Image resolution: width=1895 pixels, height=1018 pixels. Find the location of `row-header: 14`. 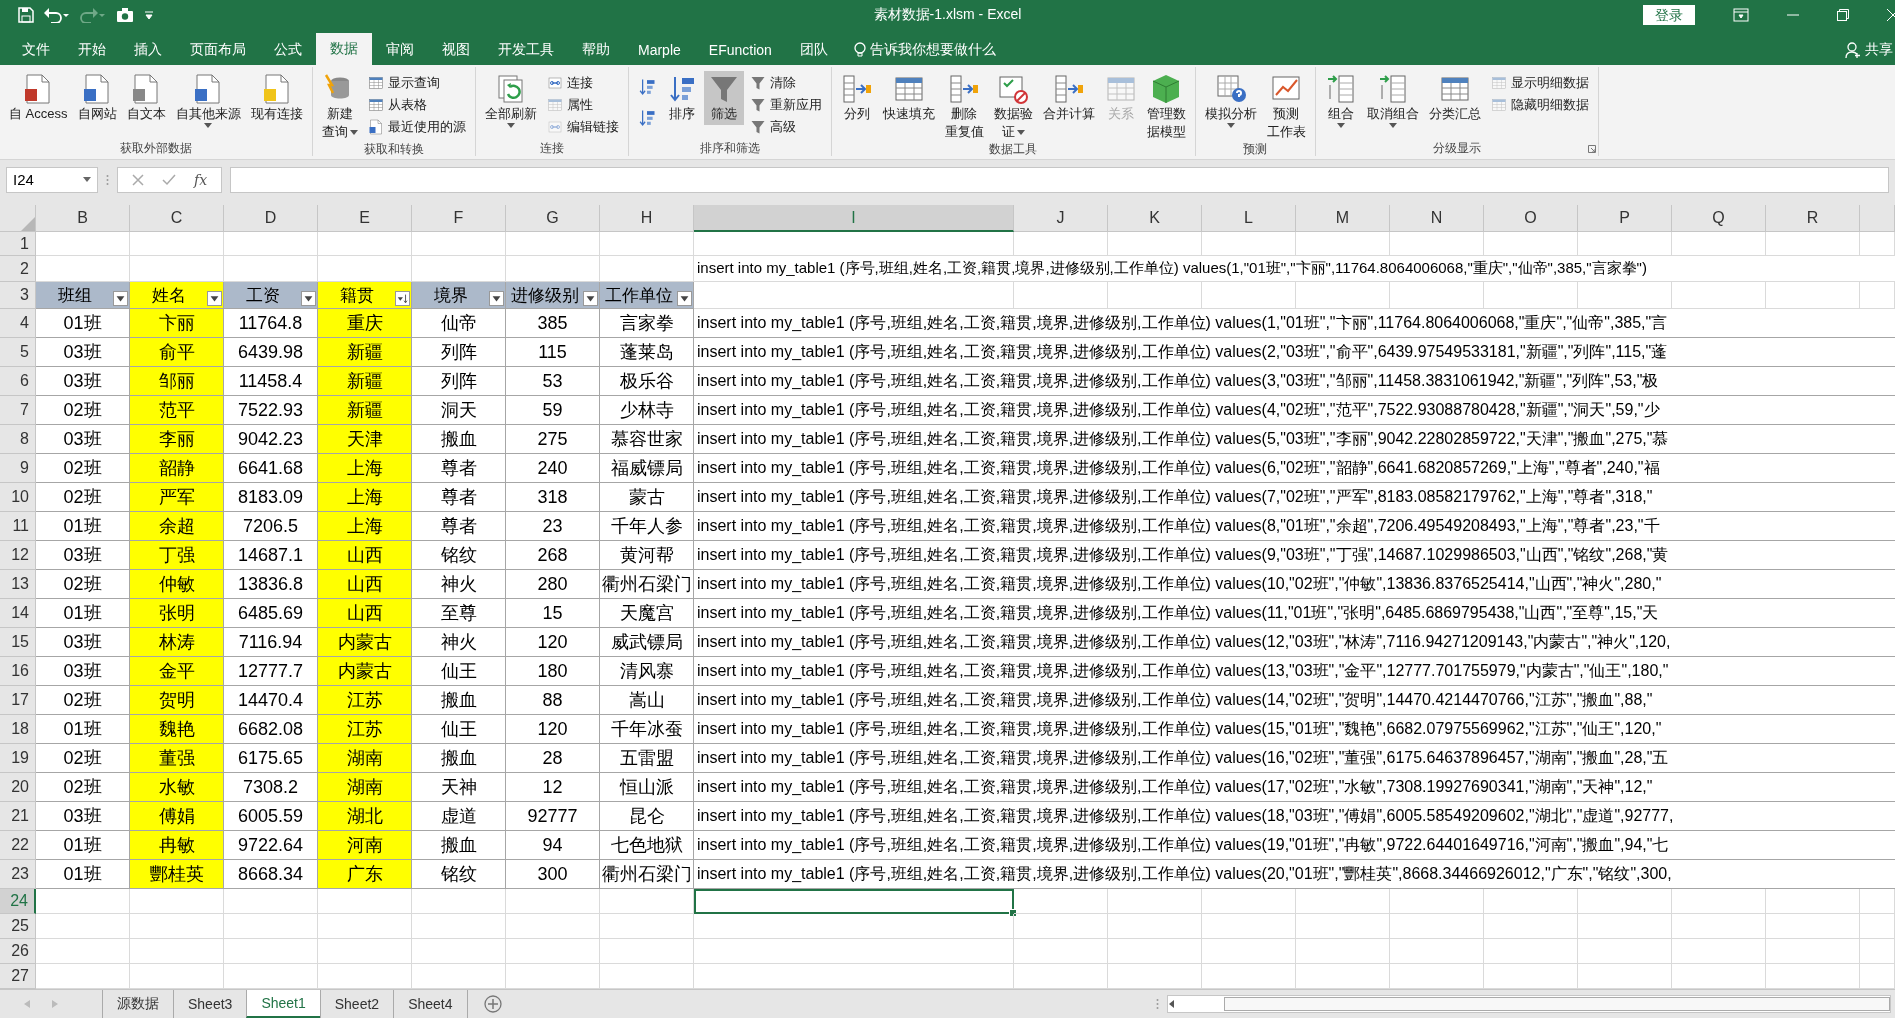

row-header: 14 is located at coordinates (18, 613).